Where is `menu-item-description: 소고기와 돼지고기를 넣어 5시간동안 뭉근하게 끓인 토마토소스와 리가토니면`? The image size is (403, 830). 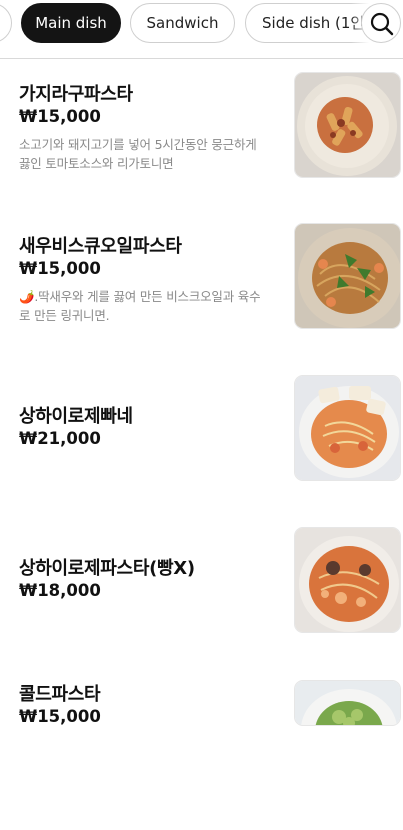
menu-item-description: 소고기와 돼지고기를 넣어 5시간동안 뭉근하게 끓인 토마토소스와 리가토니면 is located at coordinates (138, 154).